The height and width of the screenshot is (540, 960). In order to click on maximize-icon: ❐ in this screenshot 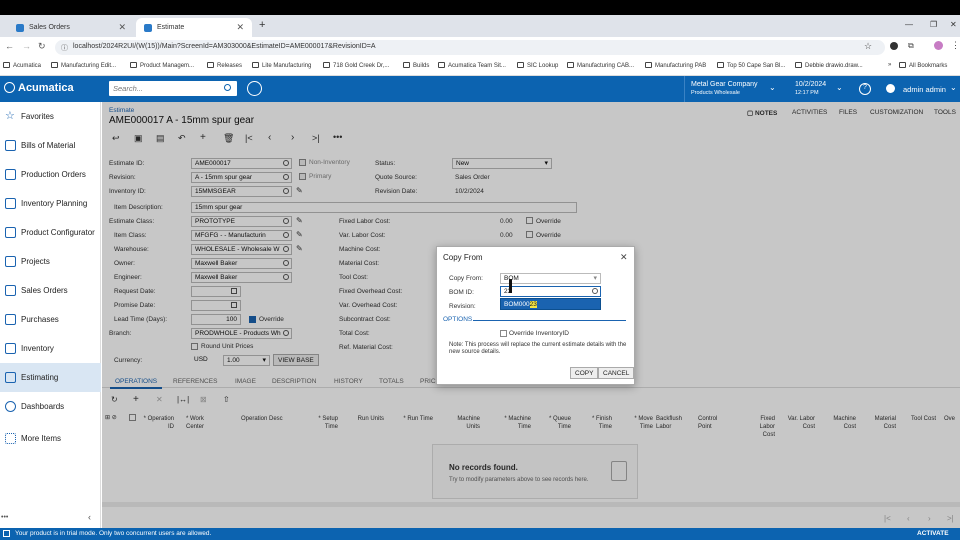, I will do `click(933, 24)`.